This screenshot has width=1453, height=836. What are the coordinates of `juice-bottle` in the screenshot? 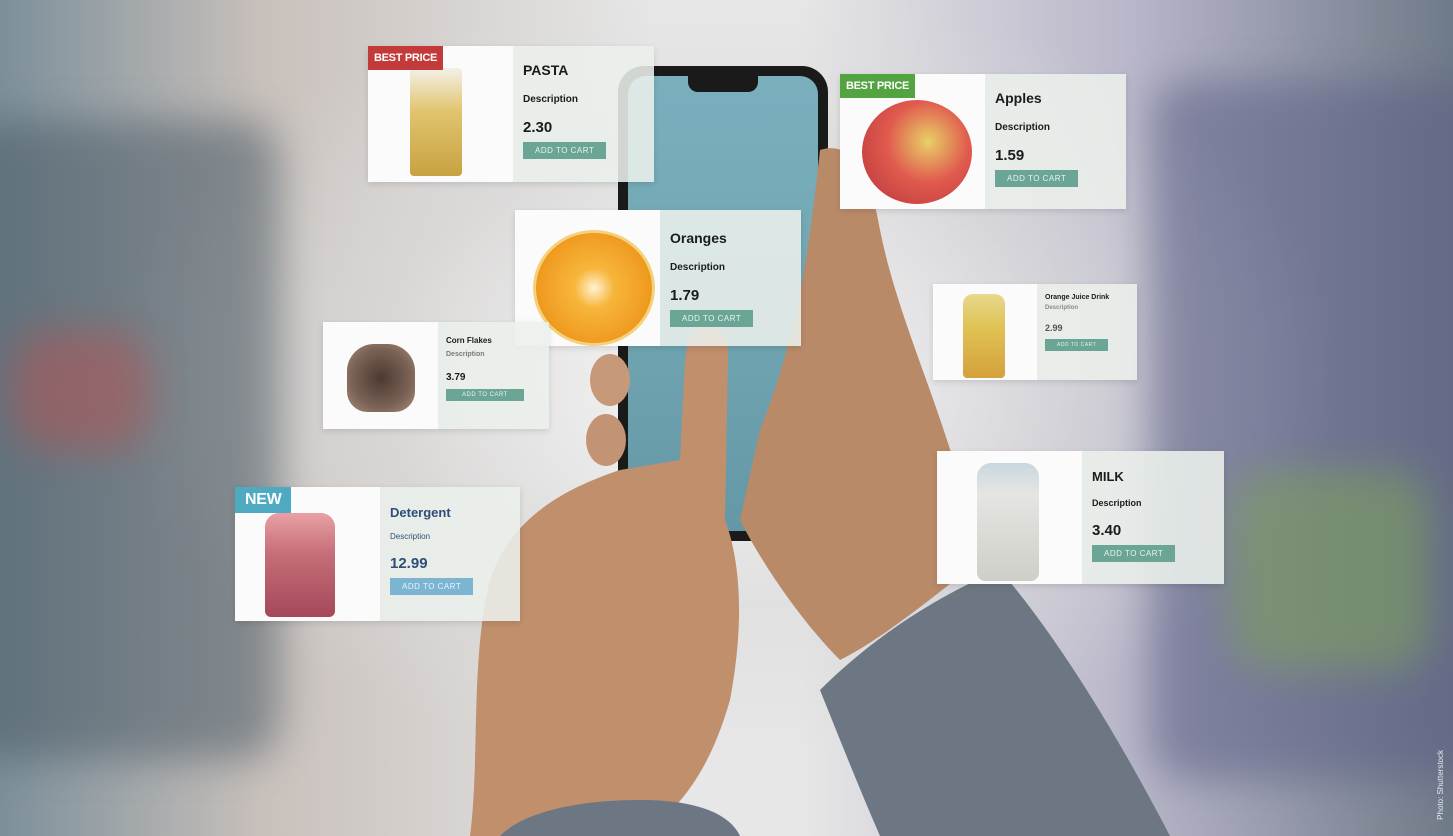 It's located at (984, 336).